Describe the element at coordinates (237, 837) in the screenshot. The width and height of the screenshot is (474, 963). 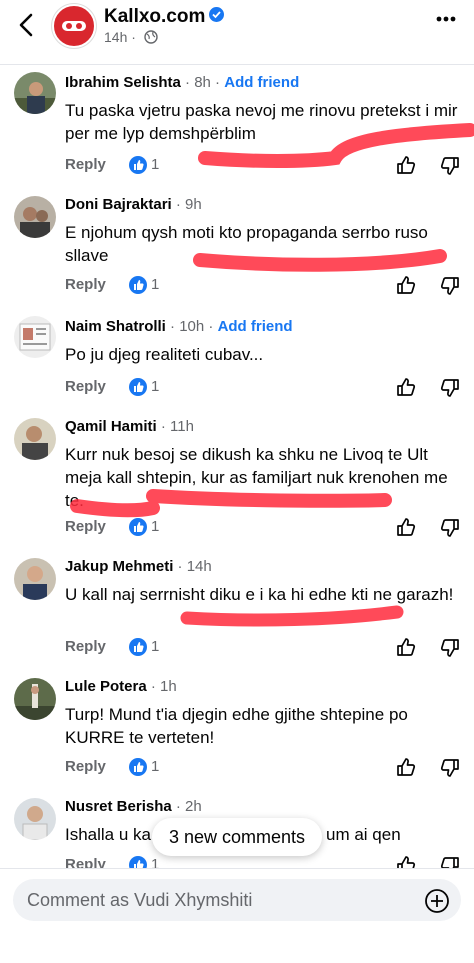
I see `new-comments-button: 3 new comments` at that location.